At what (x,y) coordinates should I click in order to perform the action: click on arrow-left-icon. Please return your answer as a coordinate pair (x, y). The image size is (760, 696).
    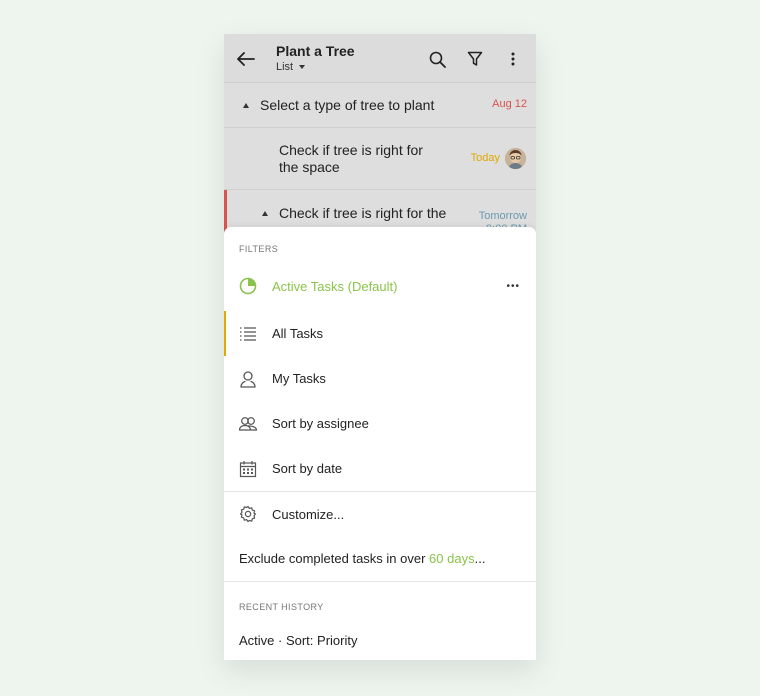
    Looking at the image, I should click on (246, 59).